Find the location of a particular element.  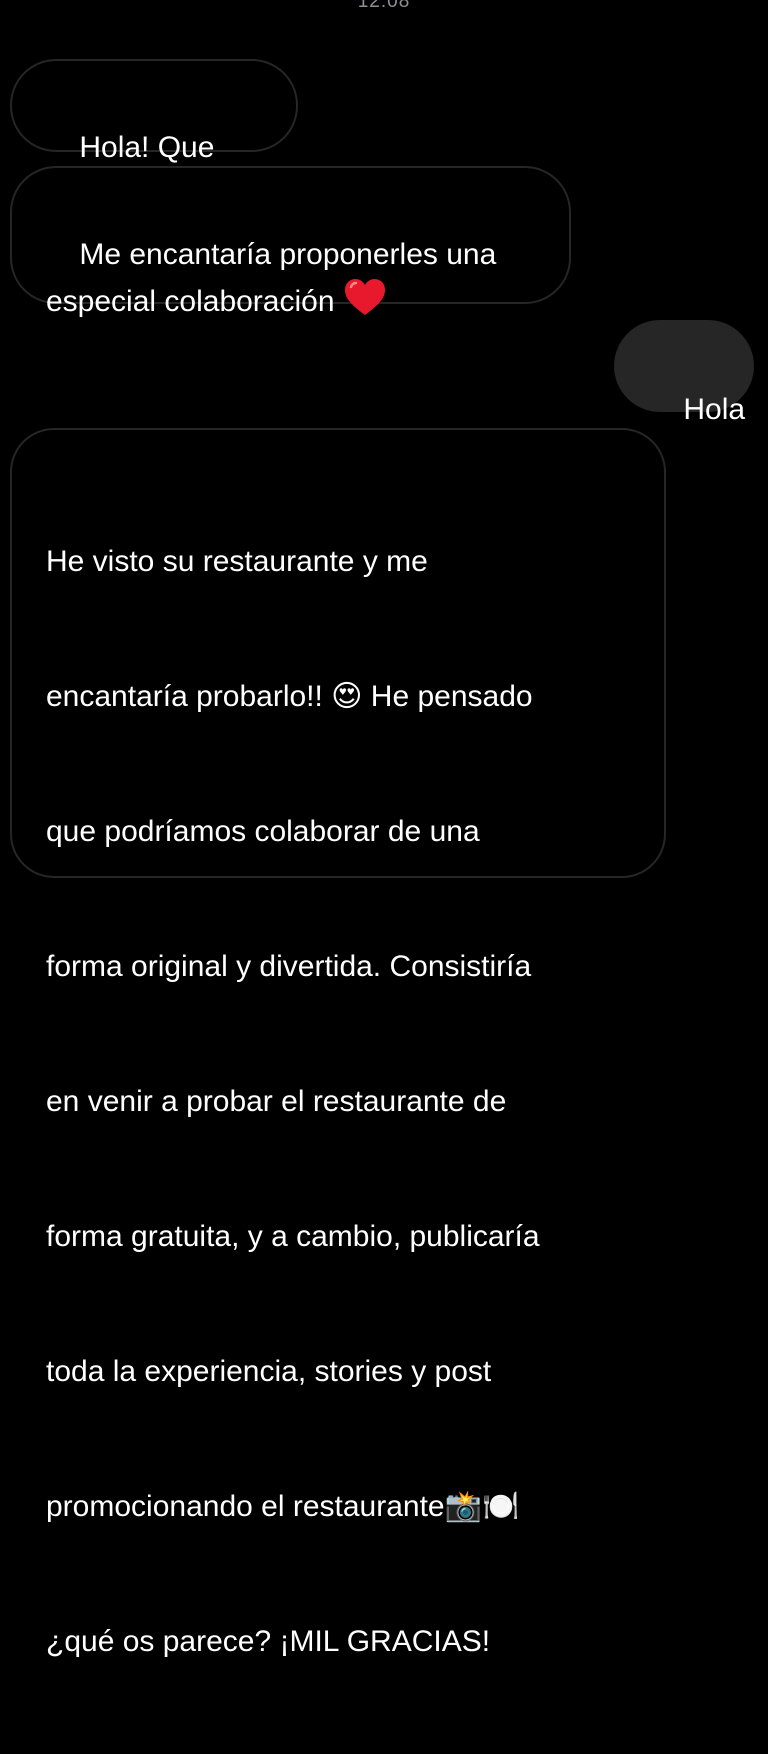

outgoing-message-bubble: Hola is located at coordinates (684, 373).